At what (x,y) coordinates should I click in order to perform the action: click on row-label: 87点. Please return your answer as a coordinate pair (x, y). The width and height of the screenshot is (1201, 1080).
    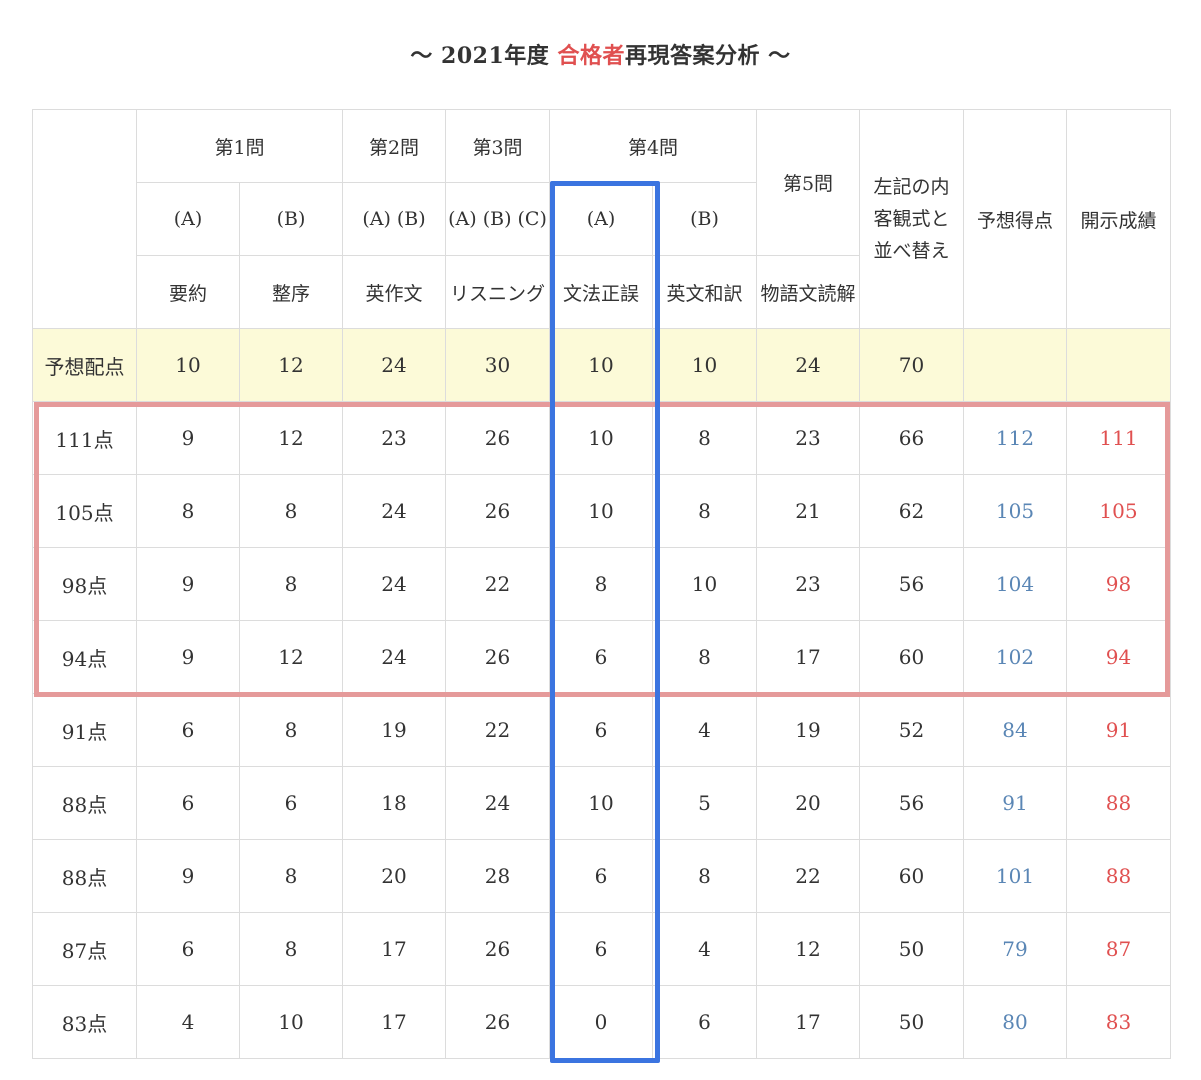
    Looking at the image, I should click on (84, 949).